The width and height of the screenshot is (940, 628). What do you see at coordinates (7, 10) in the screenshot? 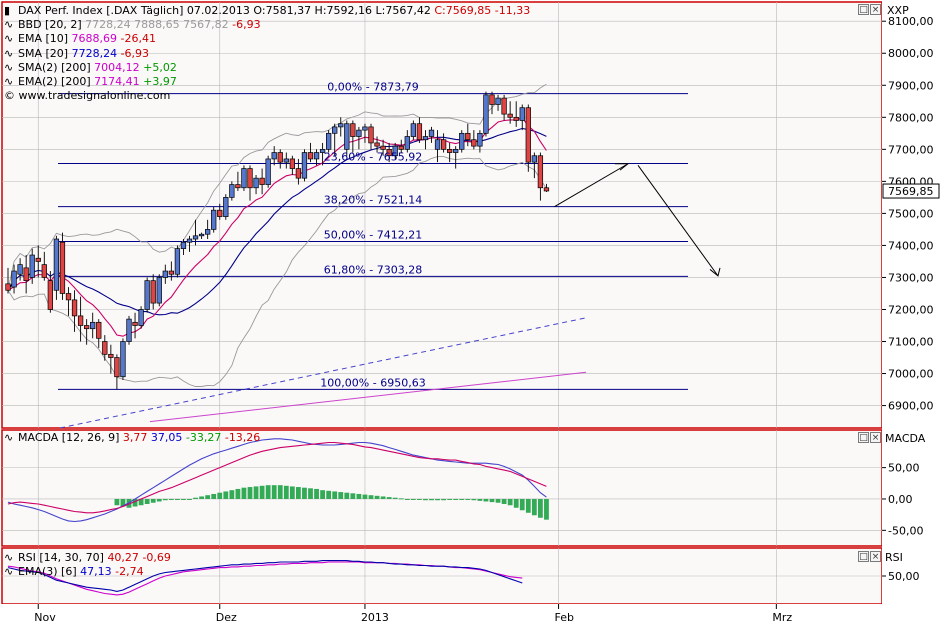
I see `candle-icon: ▮` at bounding box center [7, 10].